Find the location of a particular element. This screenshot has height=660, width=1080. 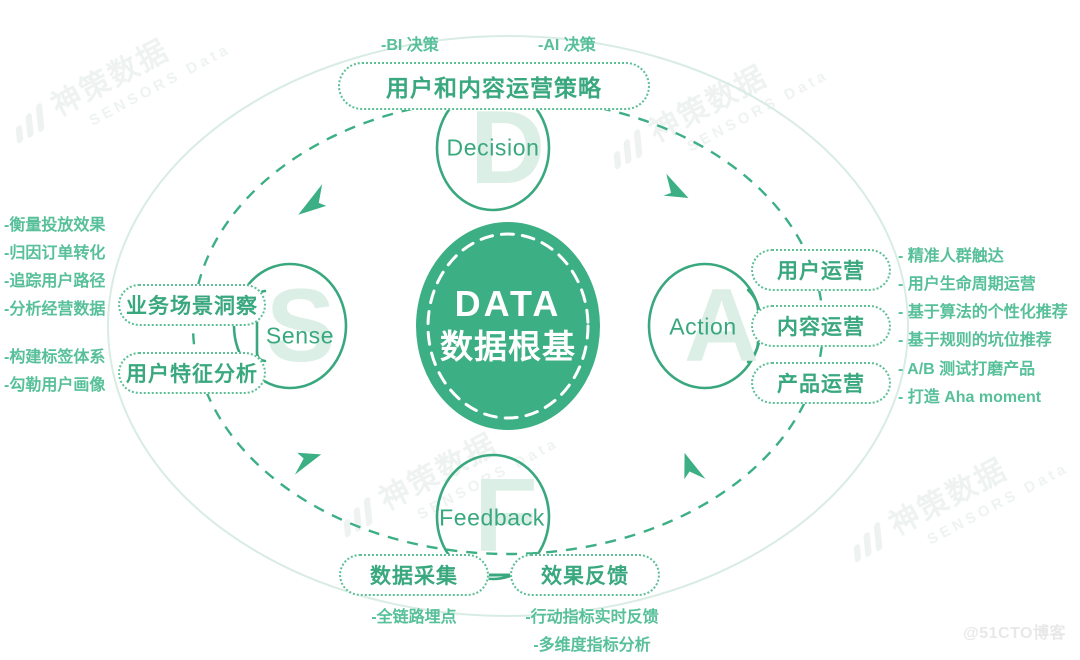

sense-detail-group-two: -构建标签体系 -勾勒用户画像 is located at coordinates (54, 372).